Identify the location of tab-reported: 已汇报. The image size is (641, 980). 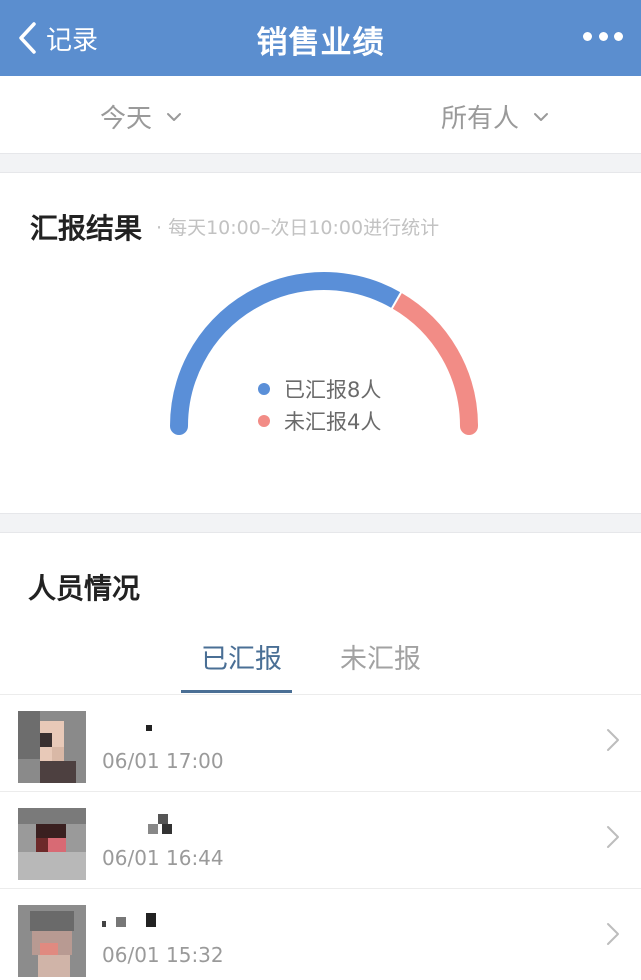
(241, 656).